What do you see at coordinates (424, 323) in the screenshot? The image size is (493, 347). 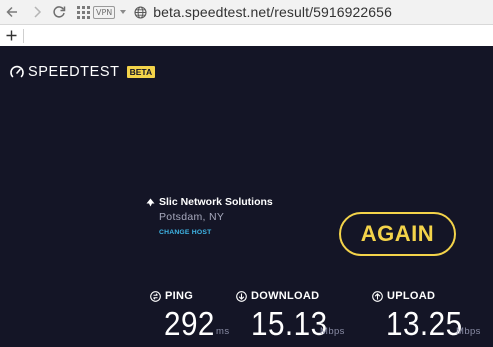 I see `upload-value: 13.25` at bounding box center [424, 323].